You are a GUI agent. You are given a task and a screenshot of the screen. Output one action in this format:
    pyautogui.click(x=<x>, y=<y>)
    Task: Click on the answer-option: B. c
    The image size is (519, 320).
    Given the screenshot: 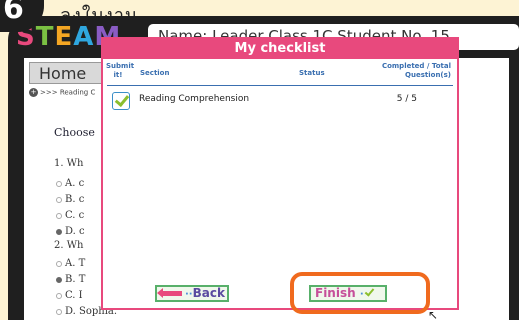 What is the action you would take?
    pyautogui.click(x=70, y=199)
    